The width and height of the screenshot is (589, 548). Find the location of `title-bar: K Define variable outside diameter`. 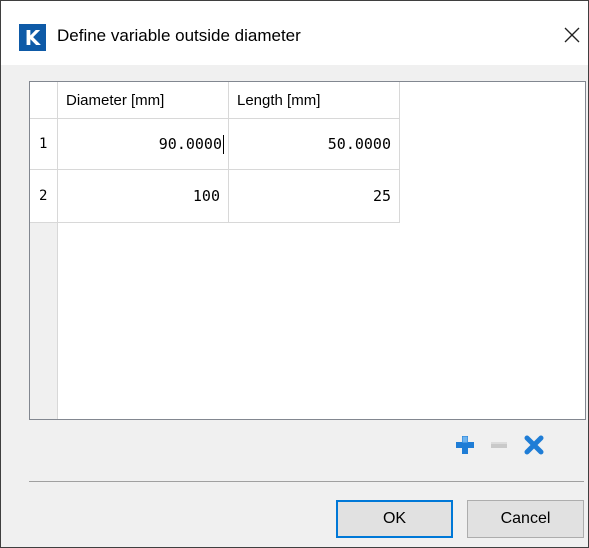

title-bar: K Define variable outside diameter is located at coordinates (294, 33).